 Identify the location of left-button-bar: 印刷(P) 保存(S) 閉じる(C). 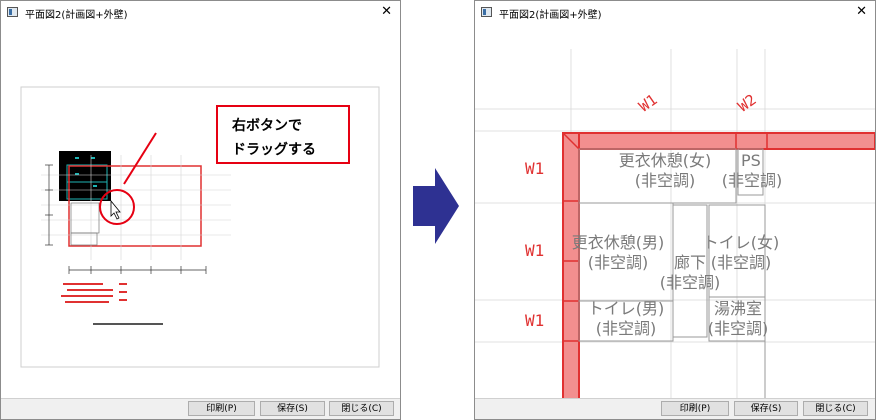
(200, 408).